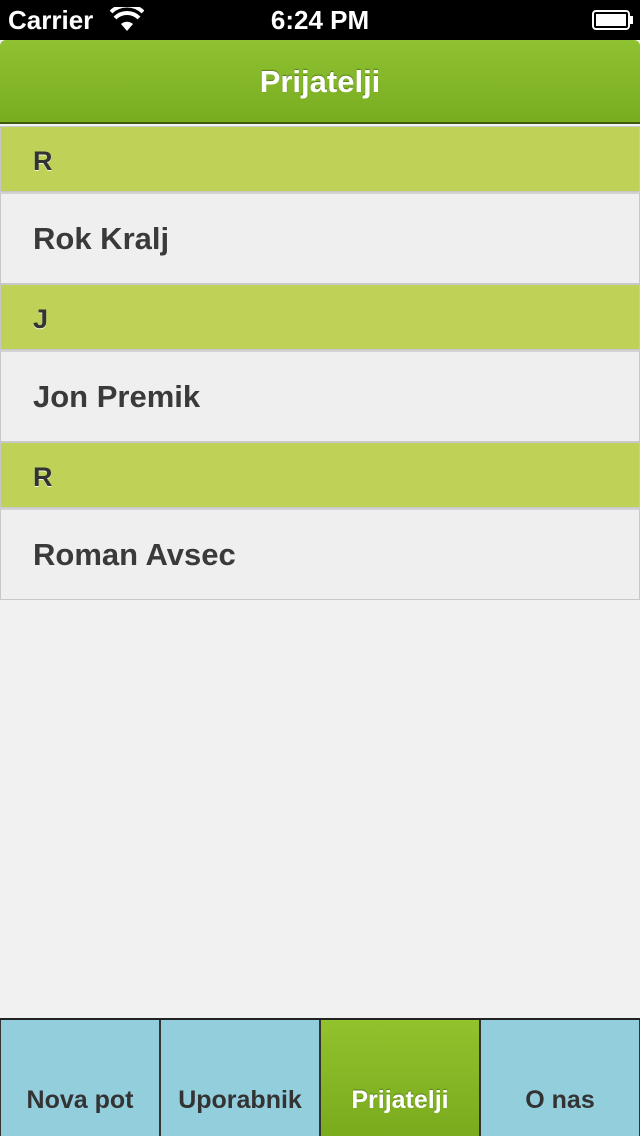 The height and width of the screenshot is (1136, 640). What do you see at coordinates (320, 396) in the screenshot?
I see `friend-row-jon-premik: Jon Premik` at bounding box center [320, 396].